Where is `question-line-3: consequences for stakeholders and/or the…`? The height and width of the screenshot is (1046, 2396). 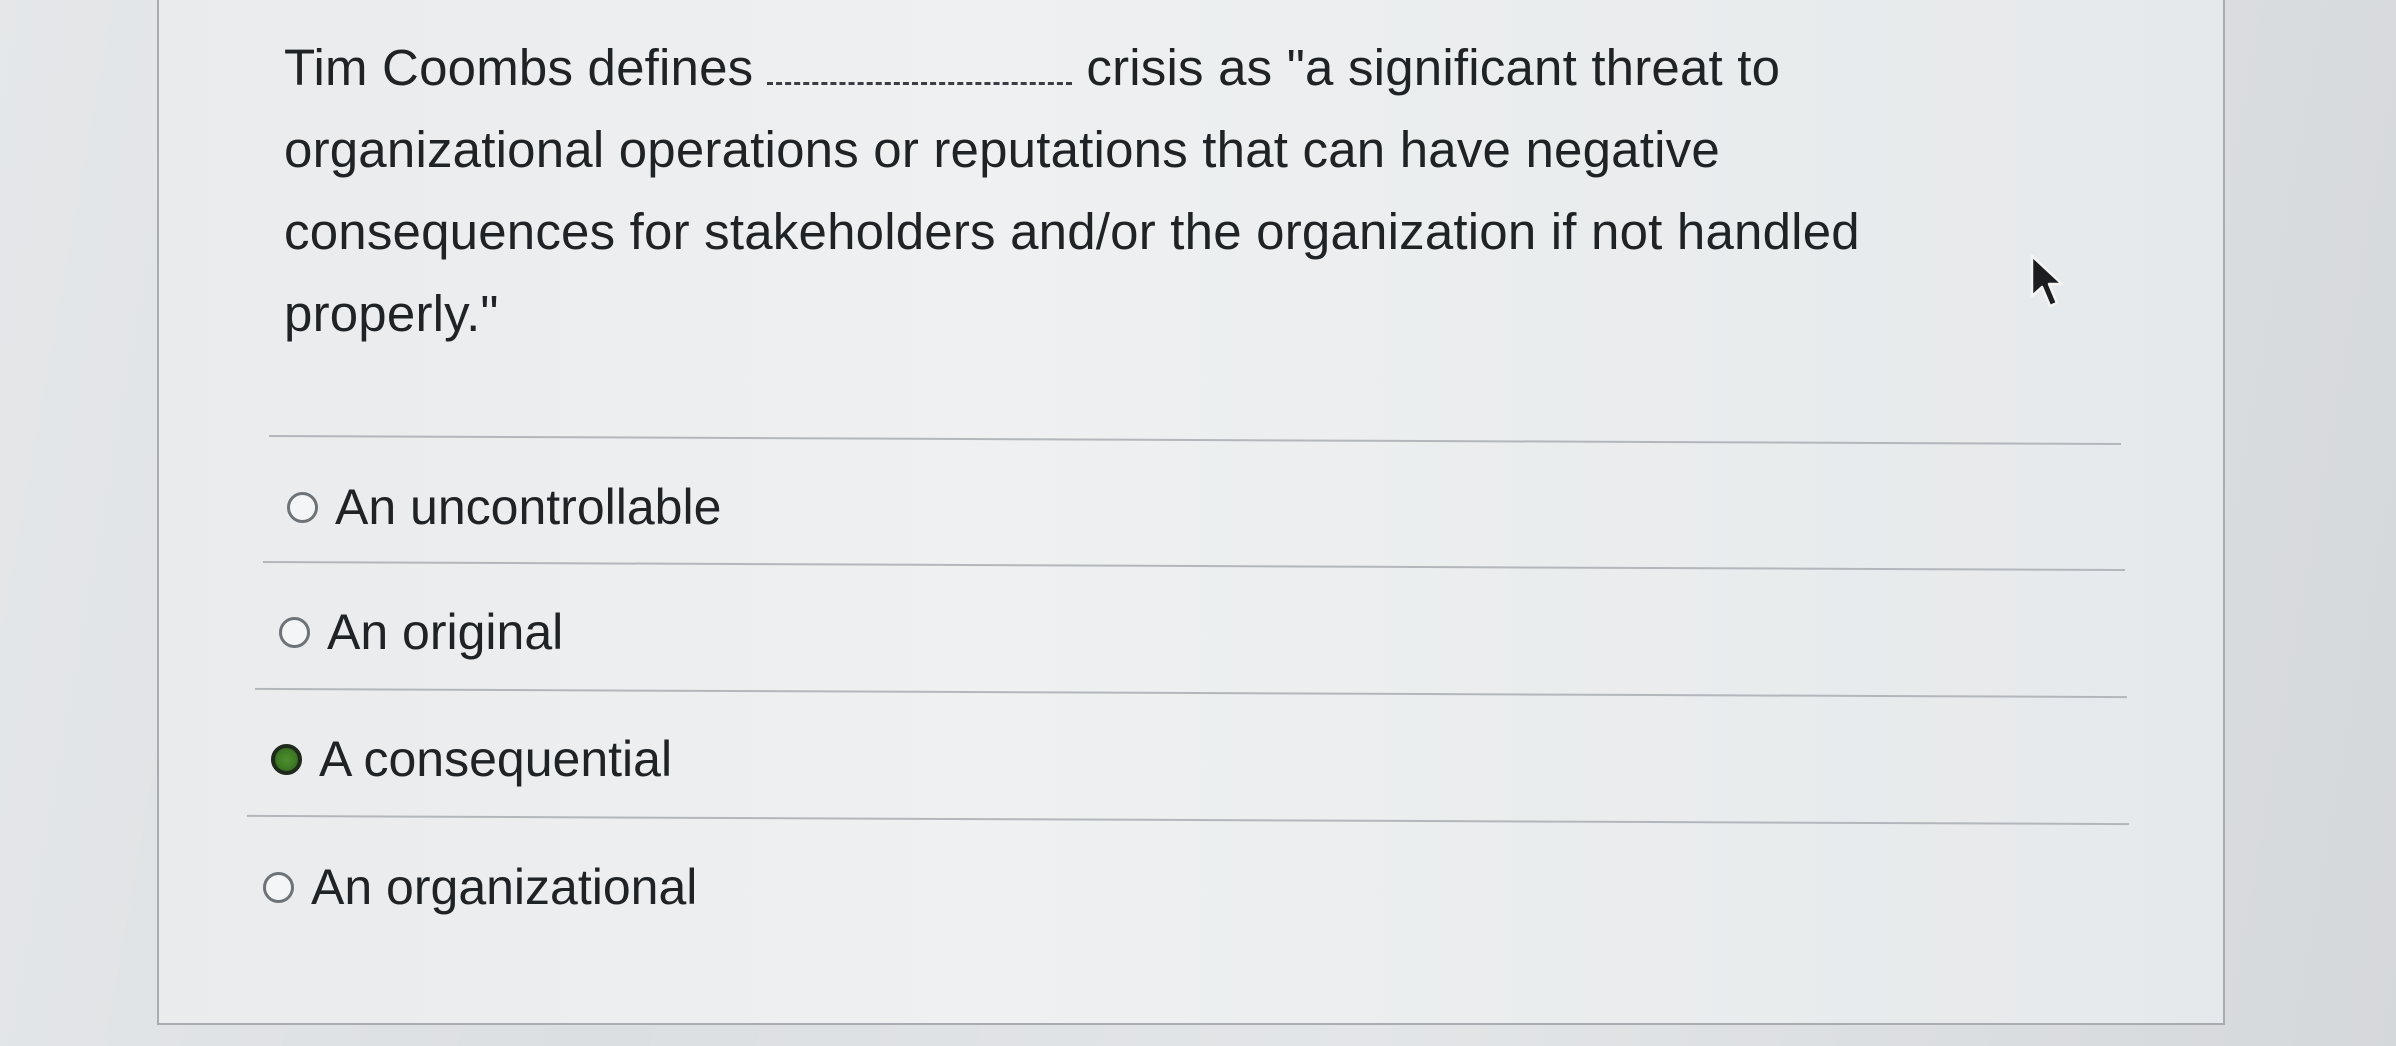 question-line-3: consequences for stakeholders and/or the… is located at coordinates (1072, 231).